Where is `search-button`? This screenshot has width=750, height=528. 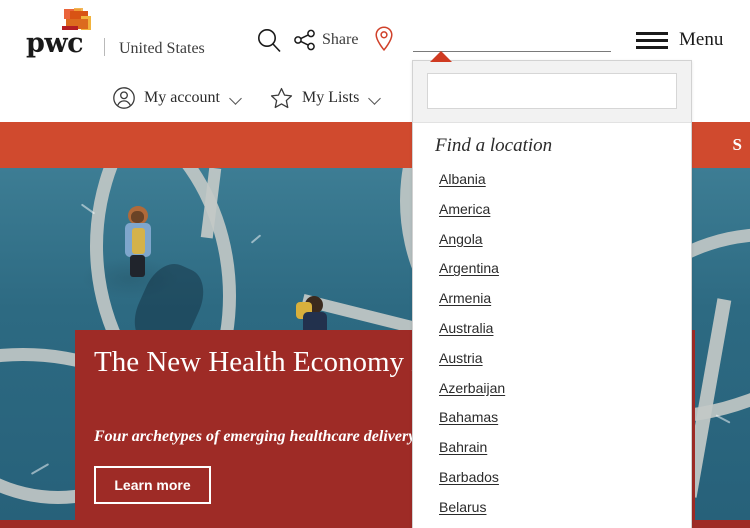 search-button is located at coordinates (269, 40).